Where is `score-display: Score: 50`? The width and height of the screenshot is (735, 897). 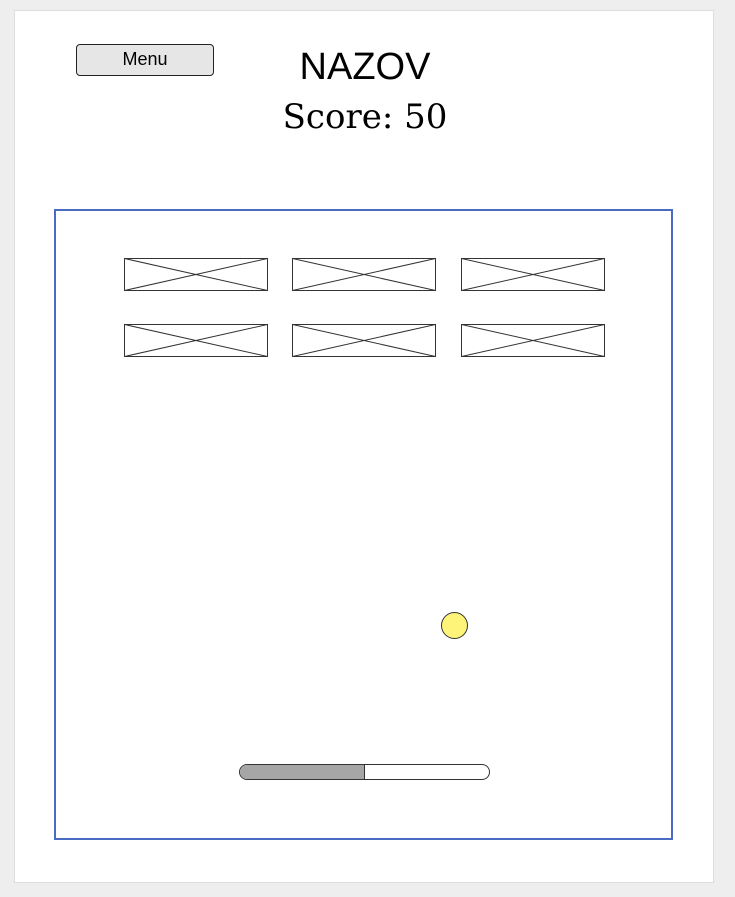
score-display: Score: 50 is located at coordinates (365, 117).